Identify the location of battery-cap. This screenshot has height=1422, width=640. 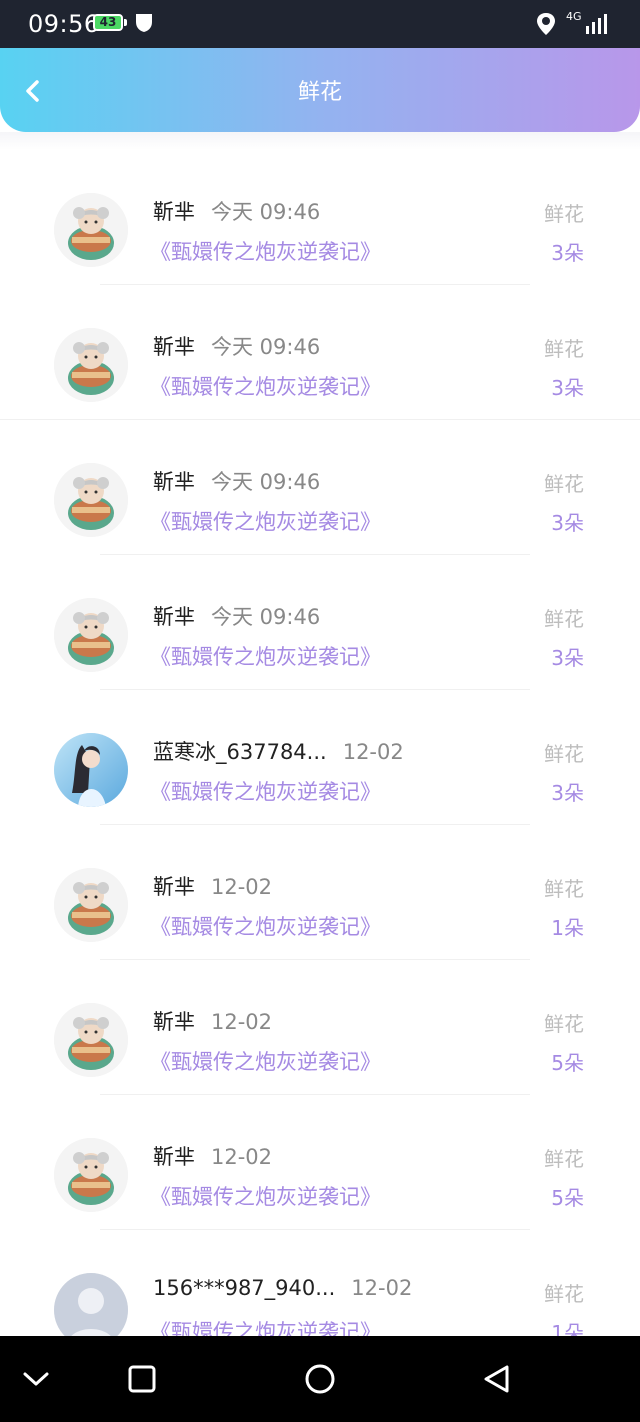
(125, 22).